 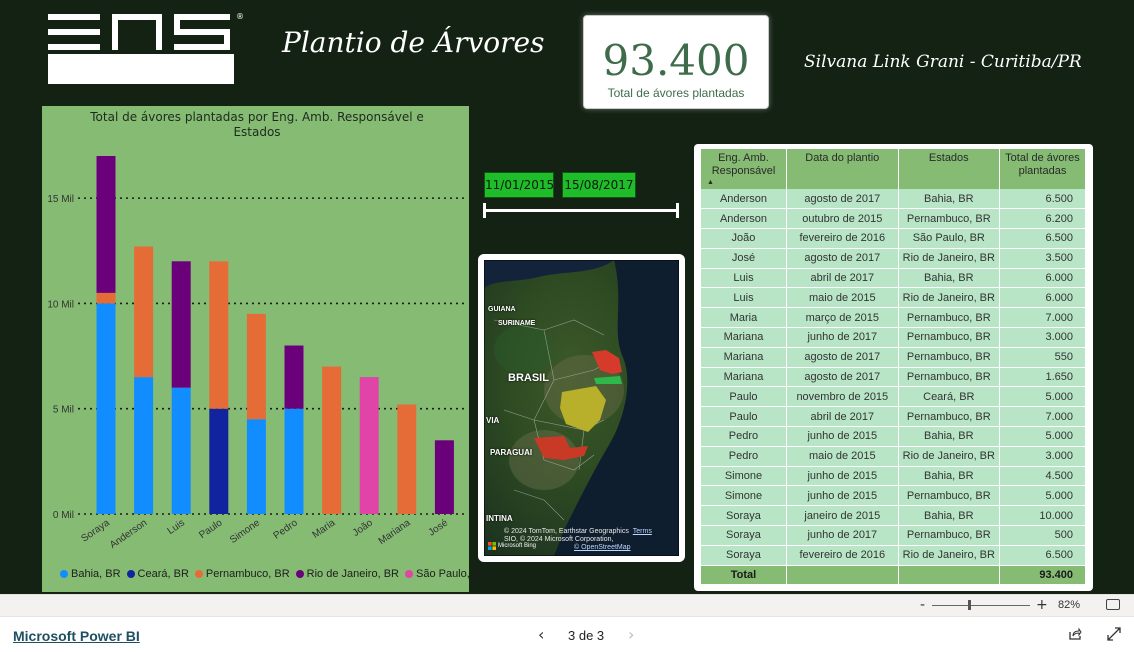 What do you see at coordinates (566, 531) in the screenshot?
I see `map-credit-line1: © 2024 TomTom, Earthstar Geographics` at bounding box center [566, 531].